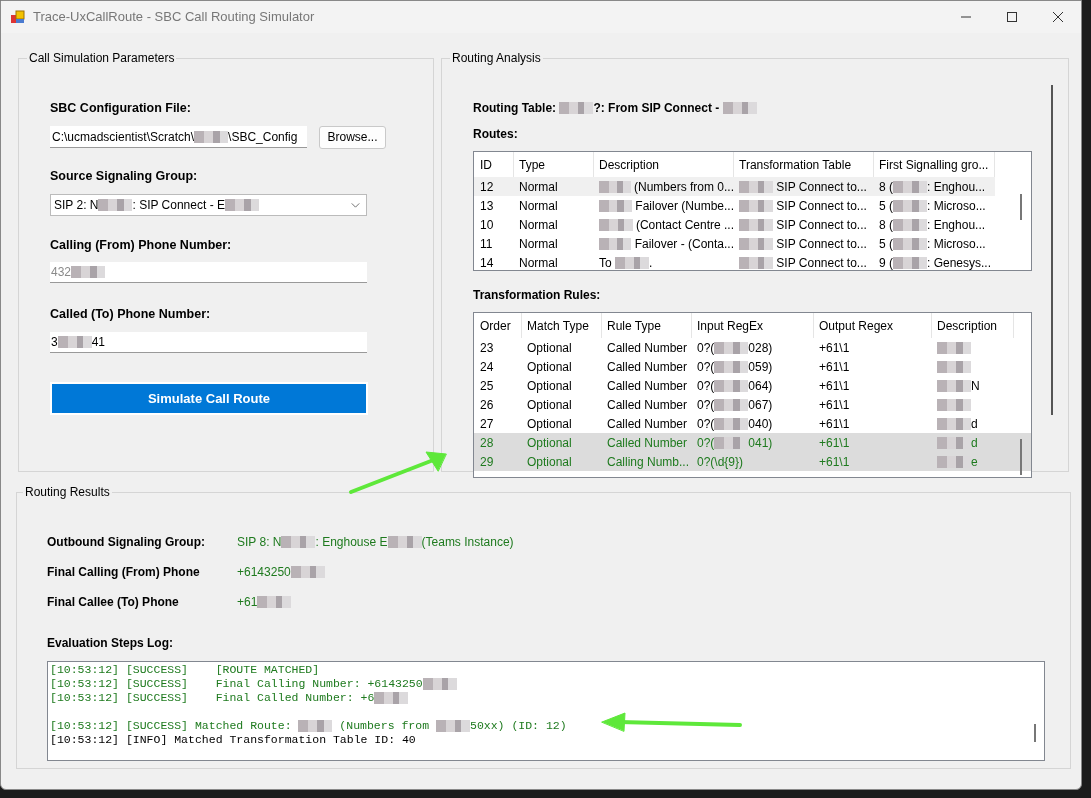 The image size is (1091, 798). What do you see at coordinates (355, 205) in the screenshot?
I see `chevron-down-icon` at bounding box center [355, 205].